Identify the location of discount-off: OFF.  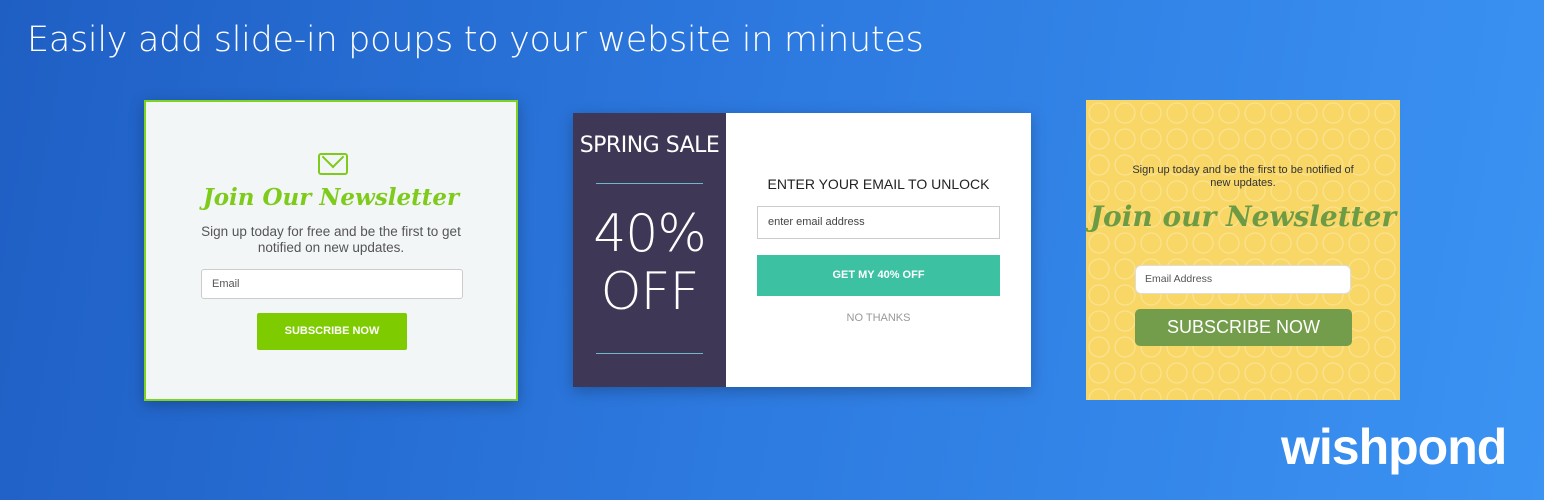
(650, 292).